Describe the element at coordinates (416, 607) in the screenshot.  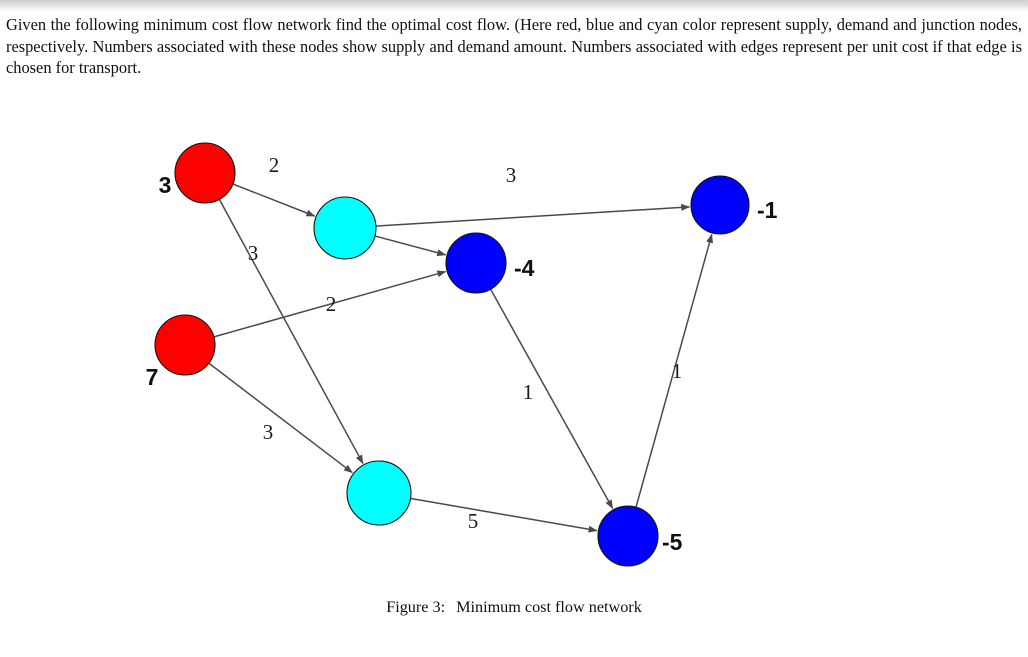
I see `figure-caption-label: Figure 3:` at that location.